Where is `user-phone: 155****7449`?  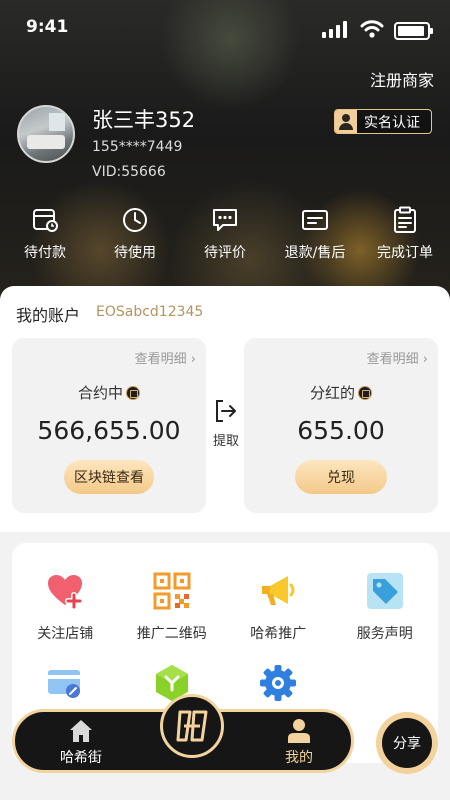 user-phone: 155****7449 is located at coordinates (137, 147).